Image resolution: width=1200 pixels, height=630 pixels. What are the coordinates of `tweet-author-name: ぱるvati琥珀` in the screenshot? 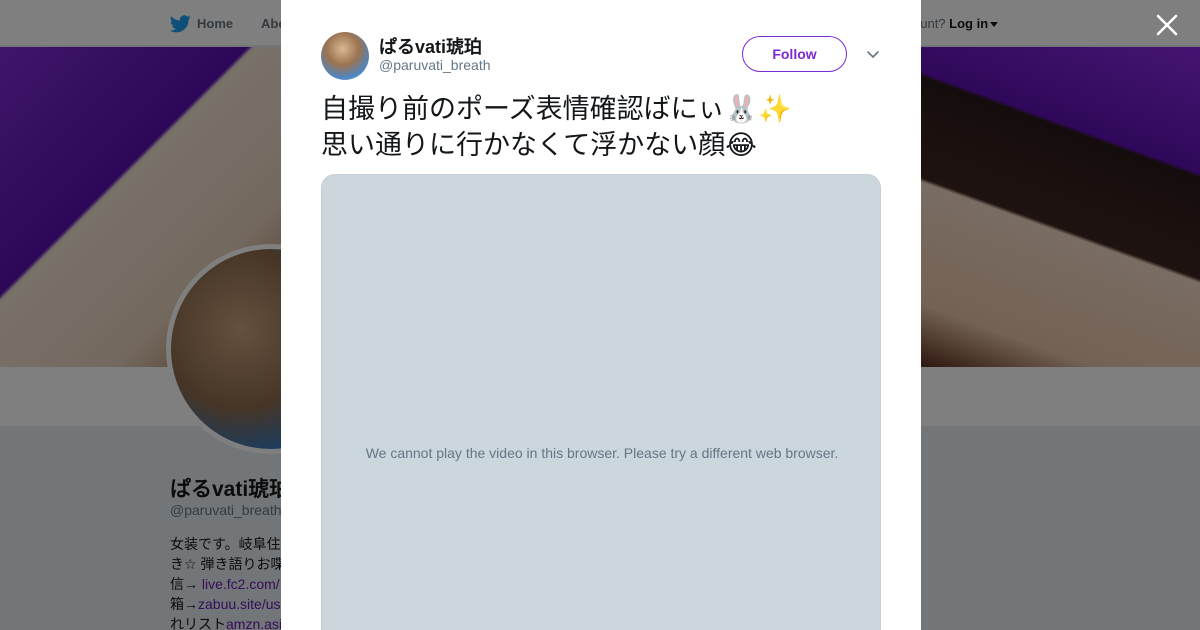 It's located at (430, 46).